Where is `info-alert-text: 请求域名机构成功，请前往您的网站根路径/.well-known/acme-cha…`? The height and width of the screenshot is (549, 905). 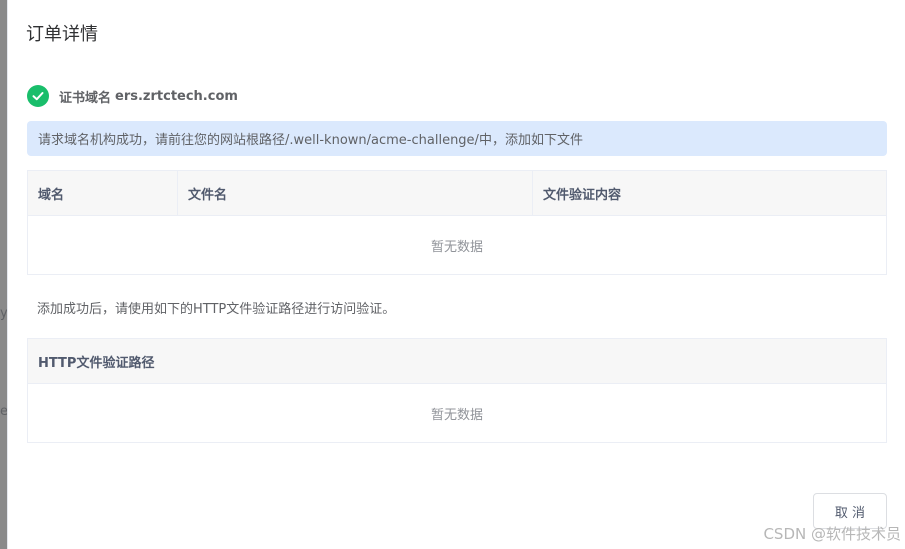 info-alert-text: 请求域名机构成功，请前往您的网站根路径/.well-known/acme-cha… is located at coordinates (310, 140).